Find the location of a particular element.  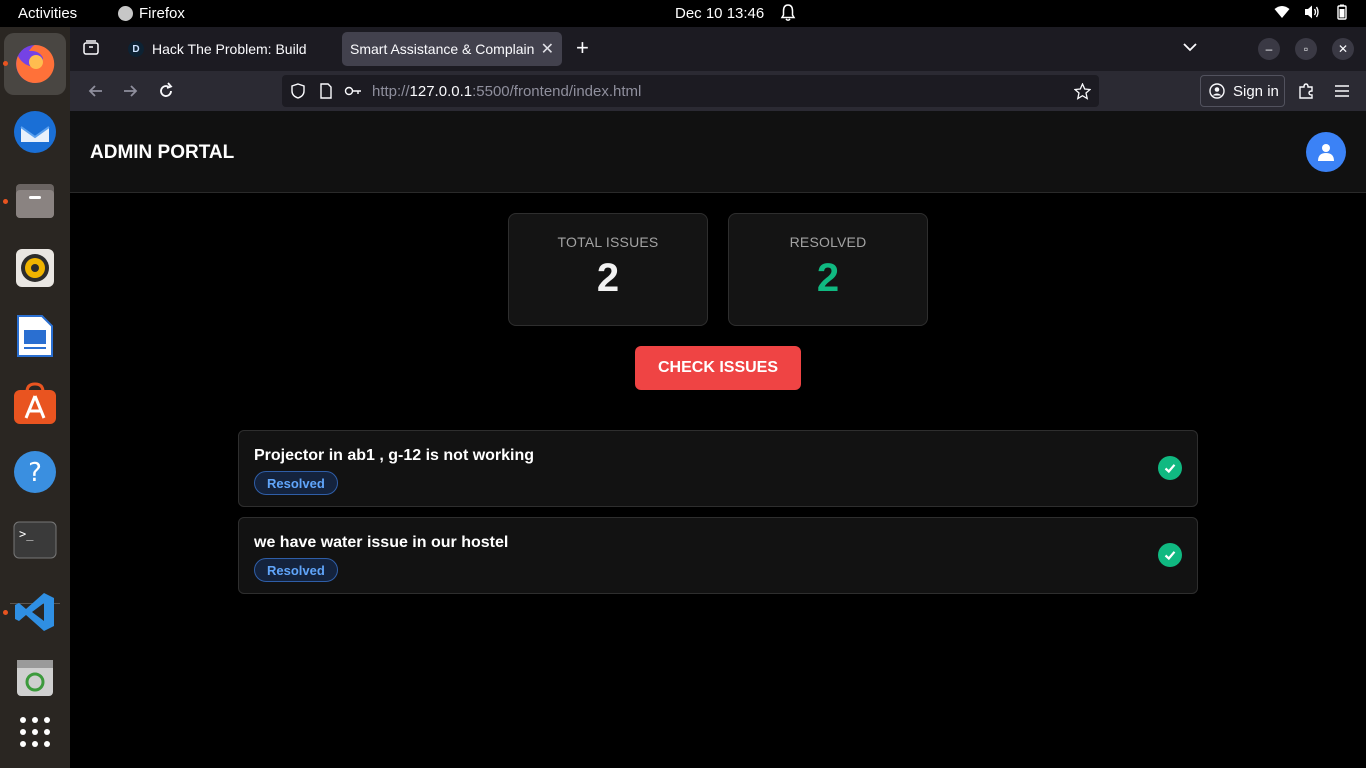

help-icon: ? is located at coordinates (35, 472).